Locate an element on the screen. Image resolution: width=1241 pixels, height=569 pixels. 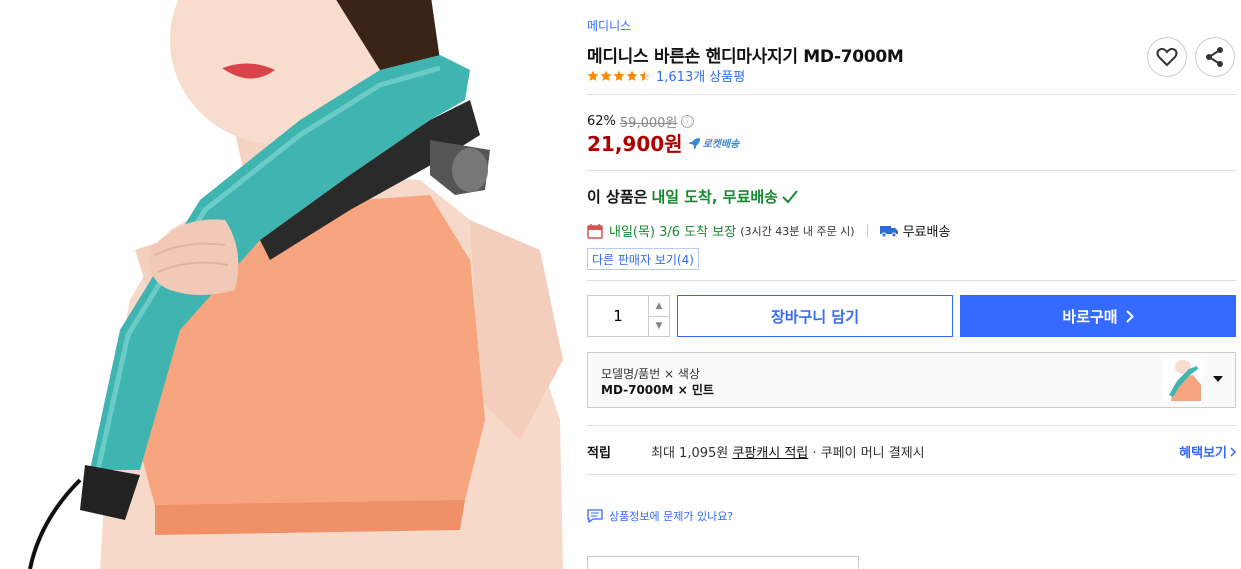
quantity-stepper: ▲ ▼ is located at coordinates (628, 316).